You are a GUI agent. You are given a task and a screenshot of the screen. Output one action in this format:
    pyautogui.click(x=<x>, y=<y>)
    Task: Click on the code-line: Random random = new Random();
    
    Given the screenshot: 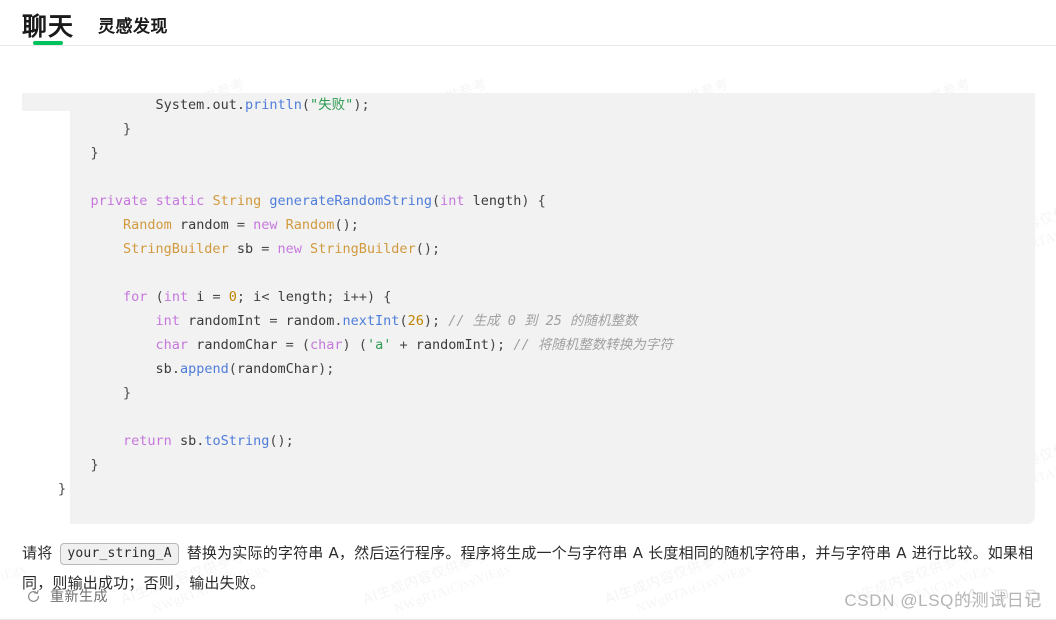 What is the action you would take?
    pyautogui.click(x=241, y=225)
    